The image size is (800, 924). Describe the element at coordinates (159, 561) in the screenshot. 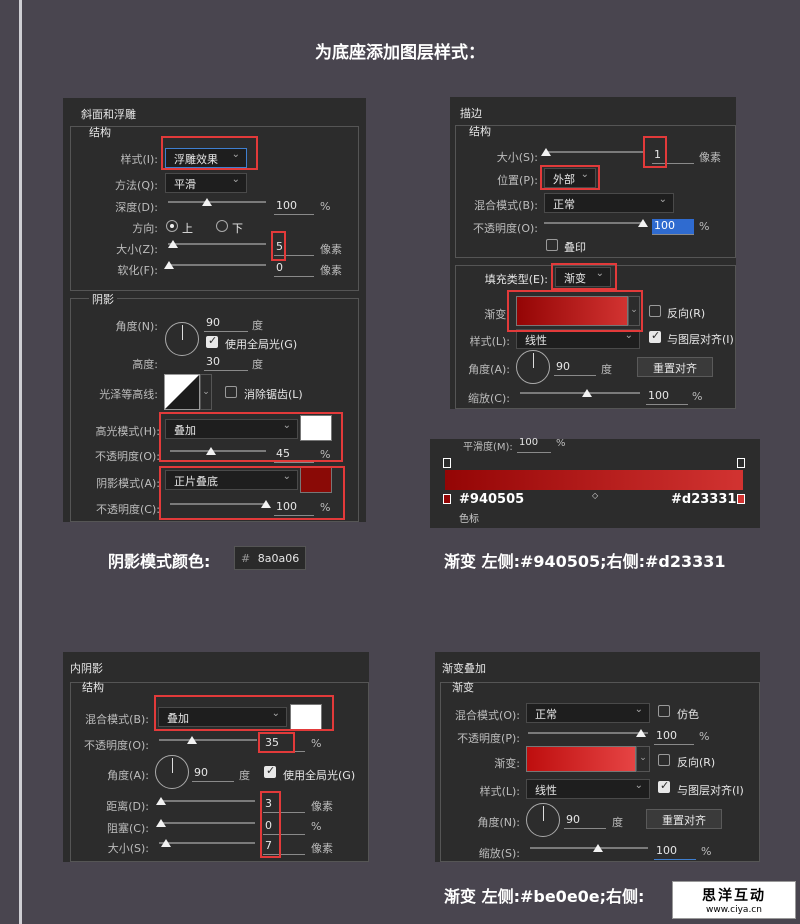

I see `shadow-color-caption: 阴影模式颜色:` at that location.